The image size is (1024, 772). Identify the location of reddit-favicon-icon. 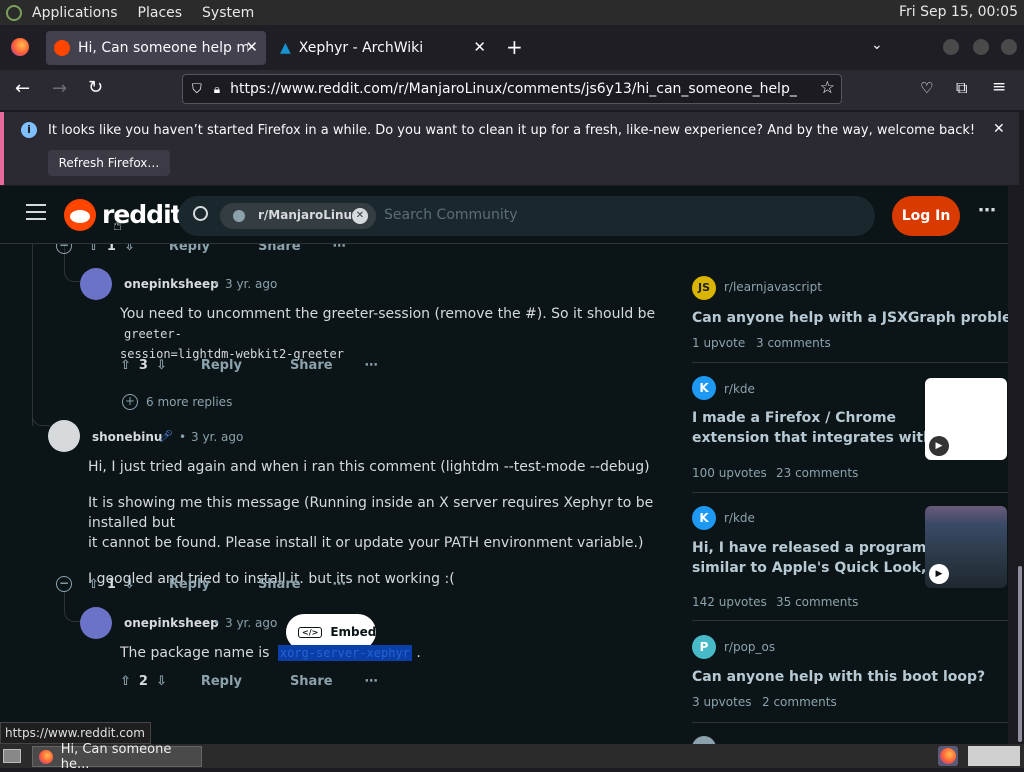
(62, 48).